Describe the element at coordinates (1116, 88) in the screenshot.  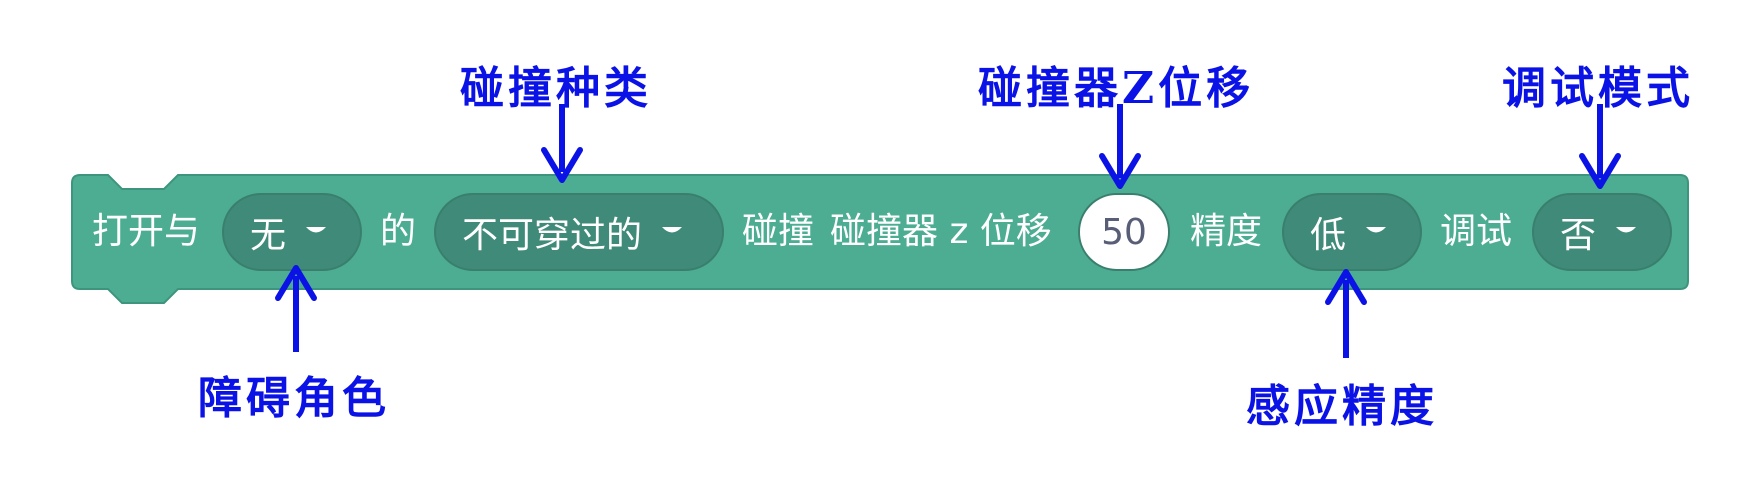
I see `annotation-collider-z-offset: 碰撞器Z位移` at that location.